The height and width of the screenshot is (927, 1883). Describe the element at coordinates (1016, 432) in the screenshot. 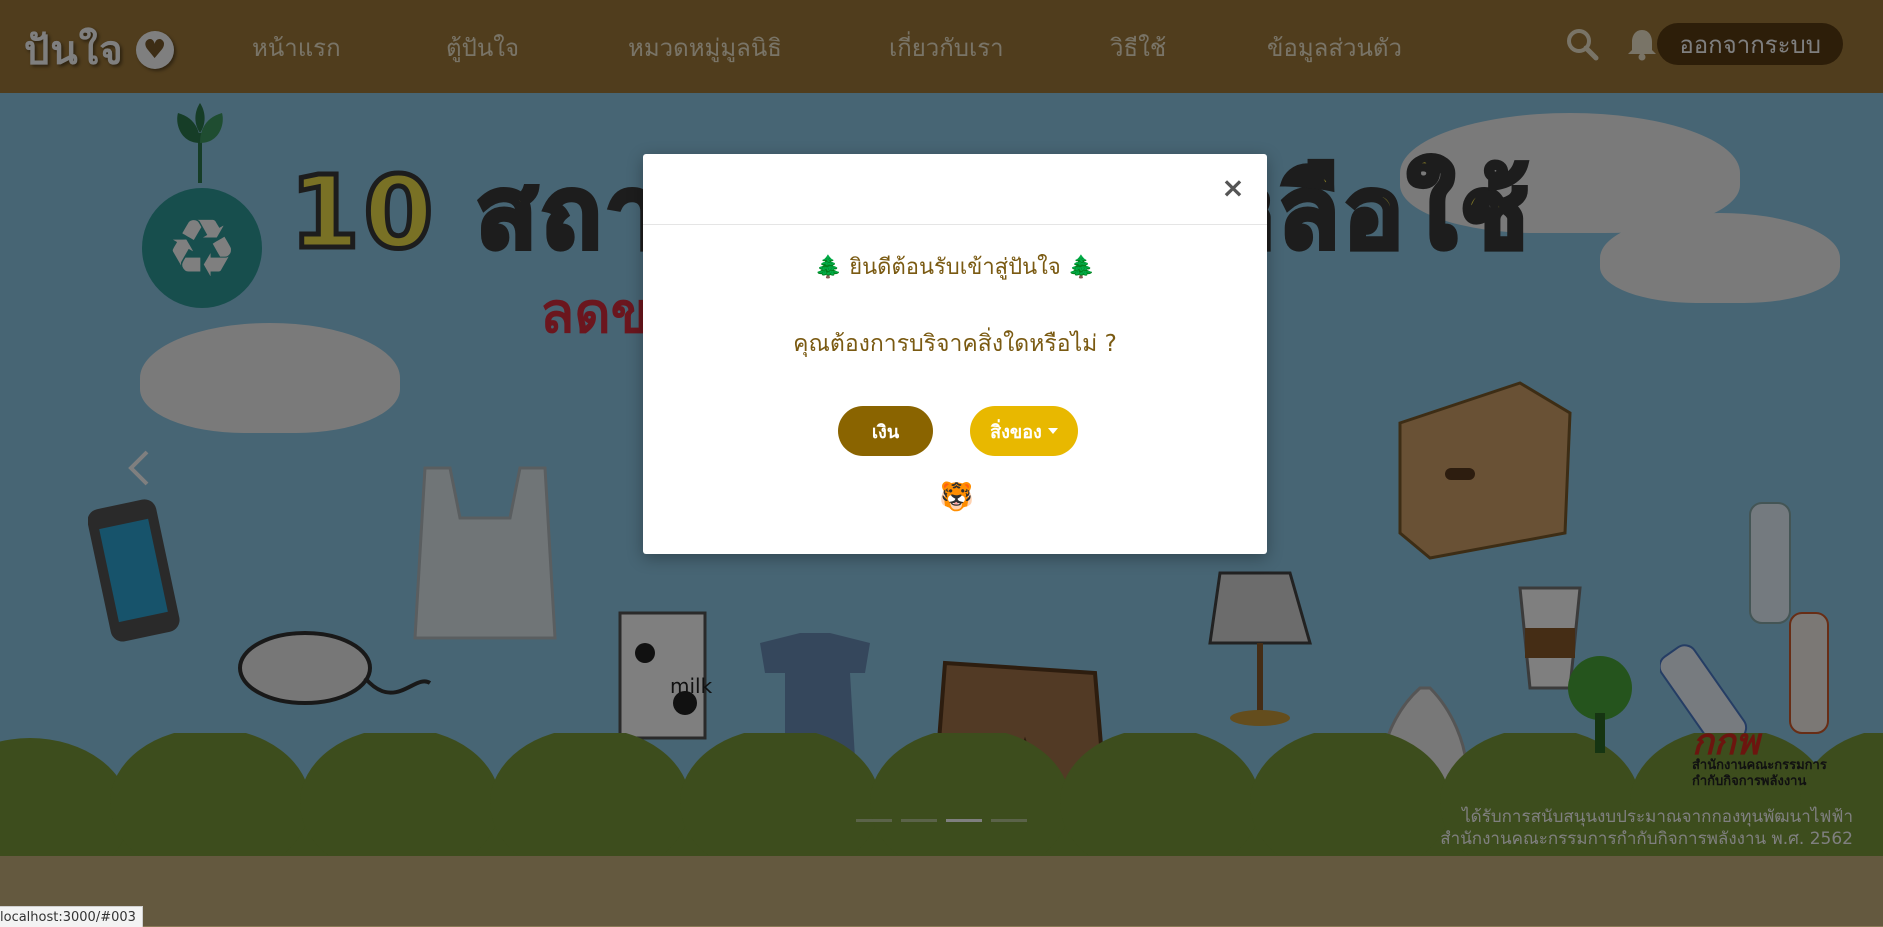

I see `donate-items-label: สิ่งของ` at that location.